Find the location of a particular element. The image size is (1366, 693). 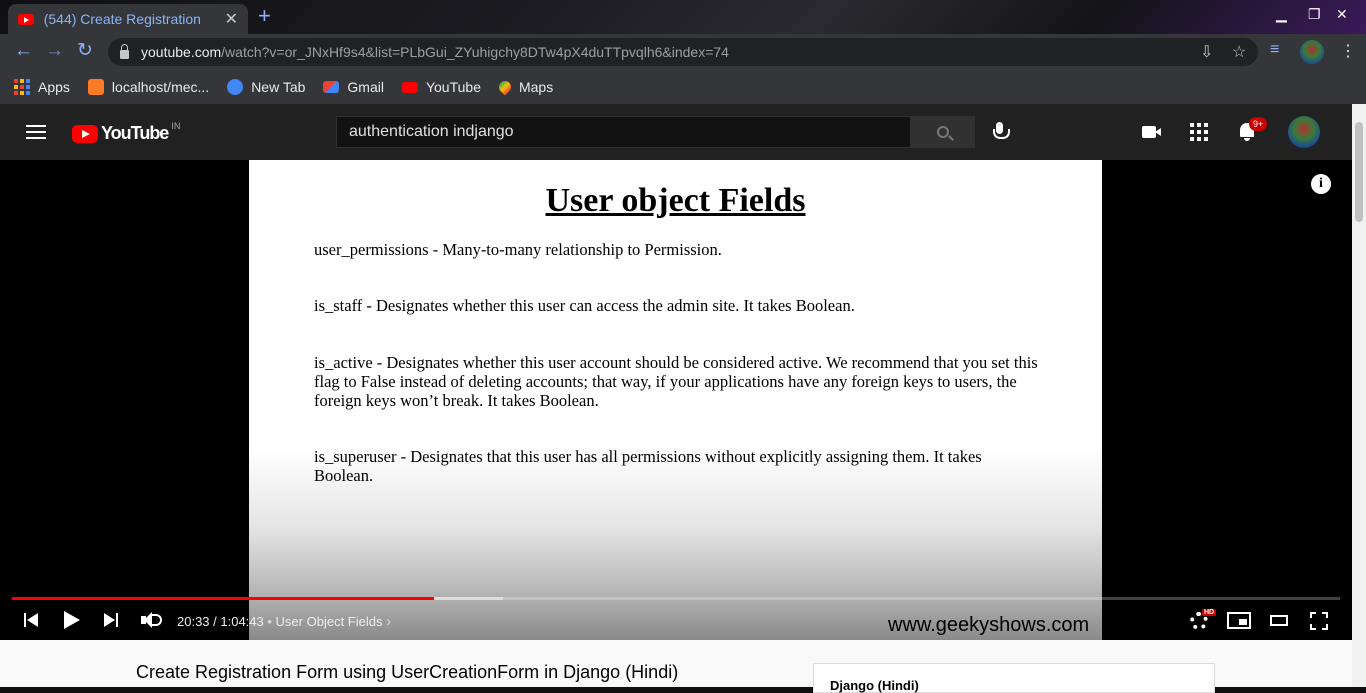

gmail-icon is located at coordinates (331, 87).